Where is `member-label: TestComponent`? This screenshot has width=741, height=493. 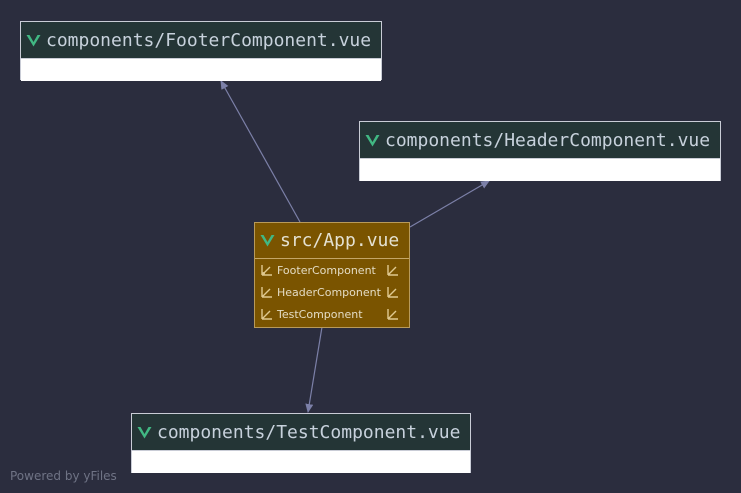 member-label: TestComponent is located at coordinates (320, 314).